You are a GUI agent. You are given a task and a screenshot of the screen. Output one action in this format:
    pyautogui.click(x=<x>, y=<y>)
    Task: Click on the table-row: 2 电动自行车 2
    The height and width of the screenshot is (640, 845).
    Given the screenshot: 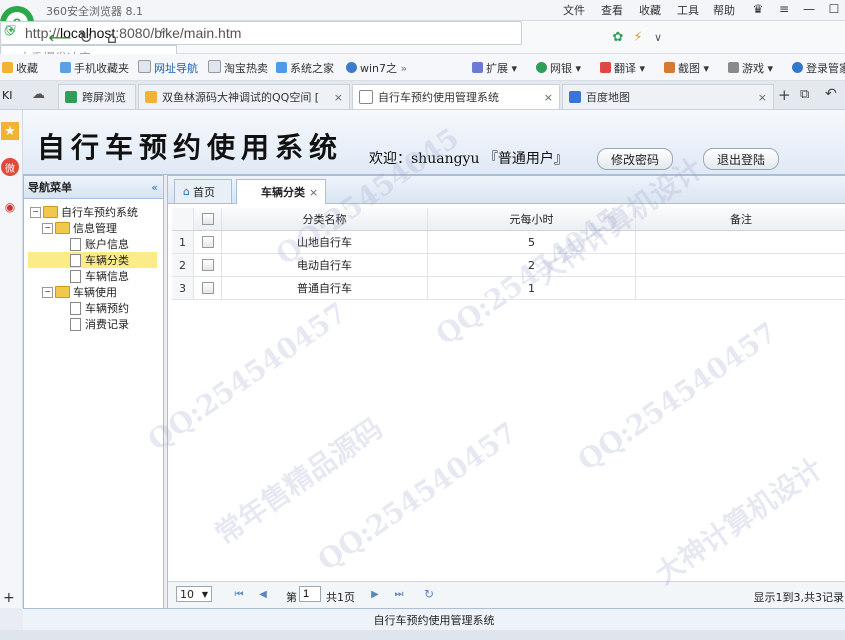 What is the action you would take?
    pyautogui.click(x=508, y=265)
    